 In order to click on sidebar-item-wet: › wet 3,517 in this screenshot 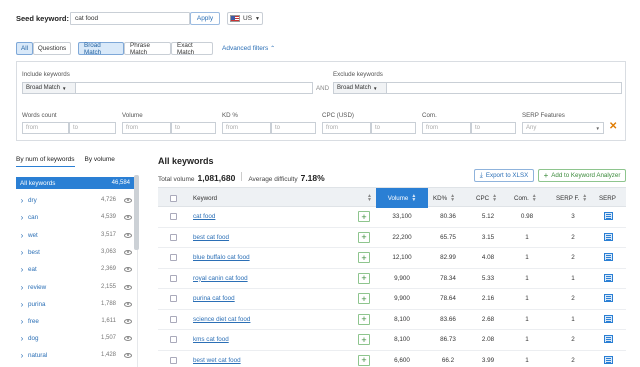, I will do `click(75, 235)`.